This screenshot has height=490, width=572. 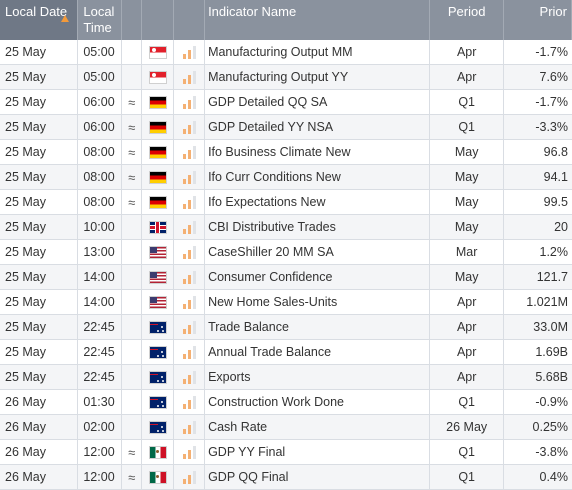 I want to click on indicator-name-cell: Cash Rate, so click(x=317, y=427).